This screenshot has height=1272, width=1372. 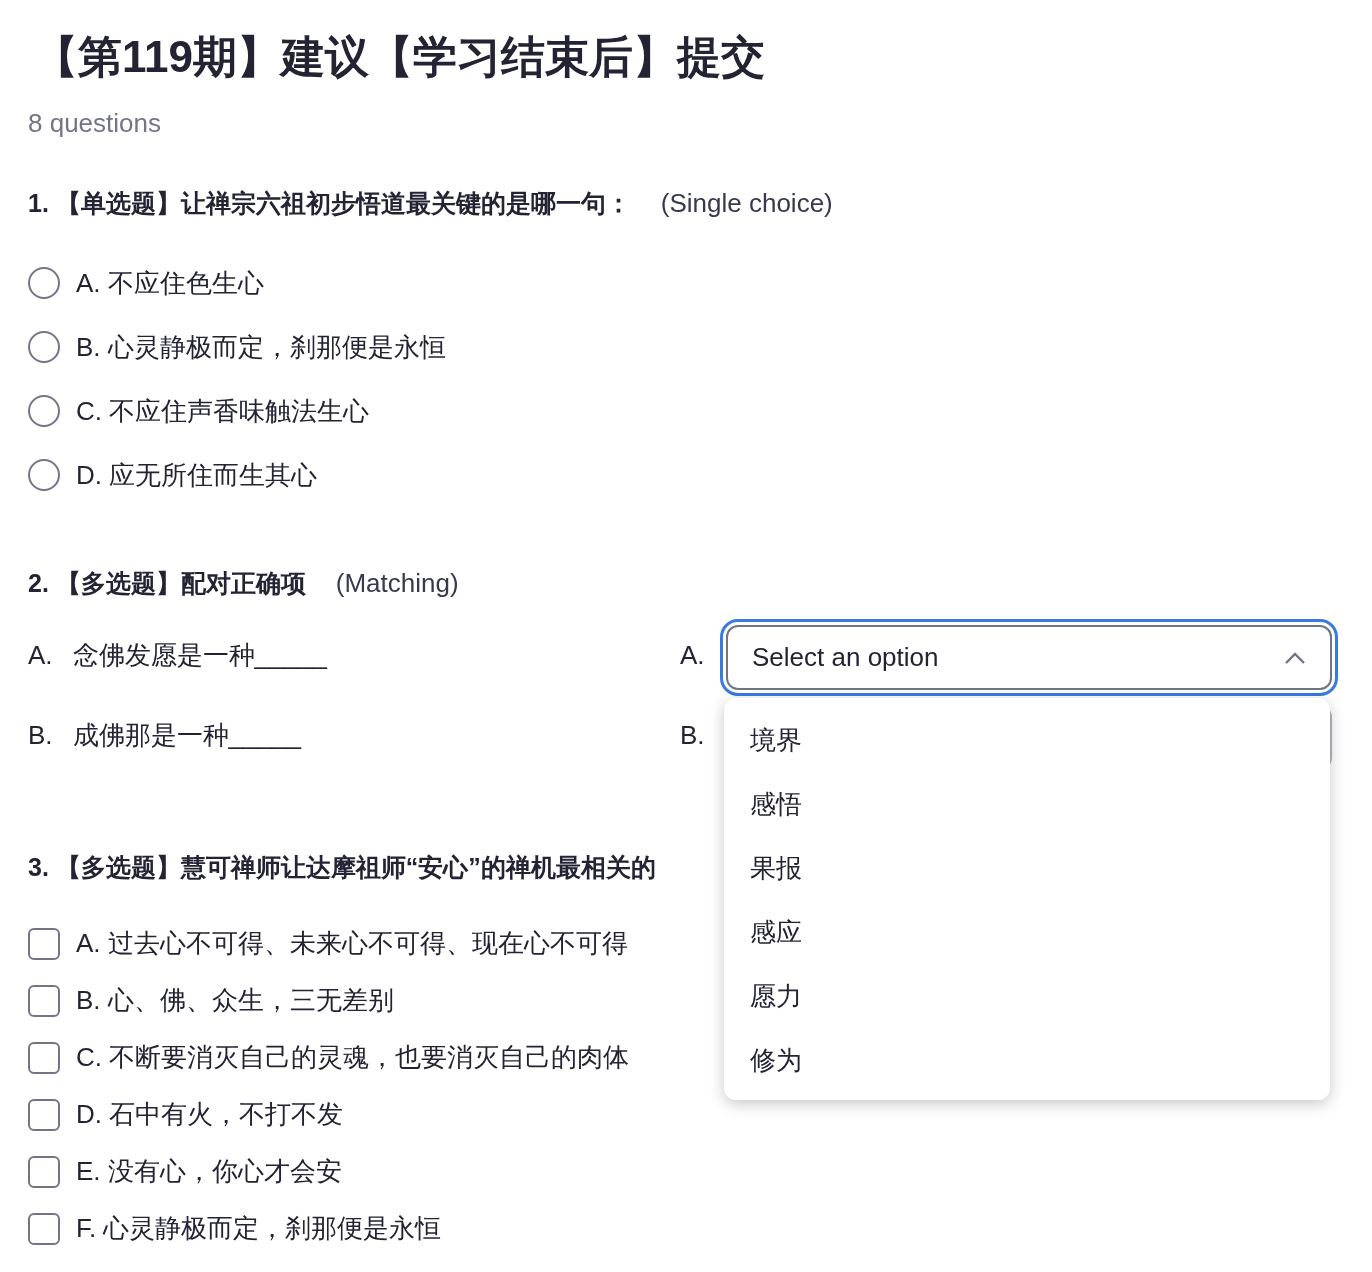 What do you see at coordinates (209, 1171) in the screenshot?
I see `option-label: E. 没有心，你心才会安` at bounding box center [209, 1171].